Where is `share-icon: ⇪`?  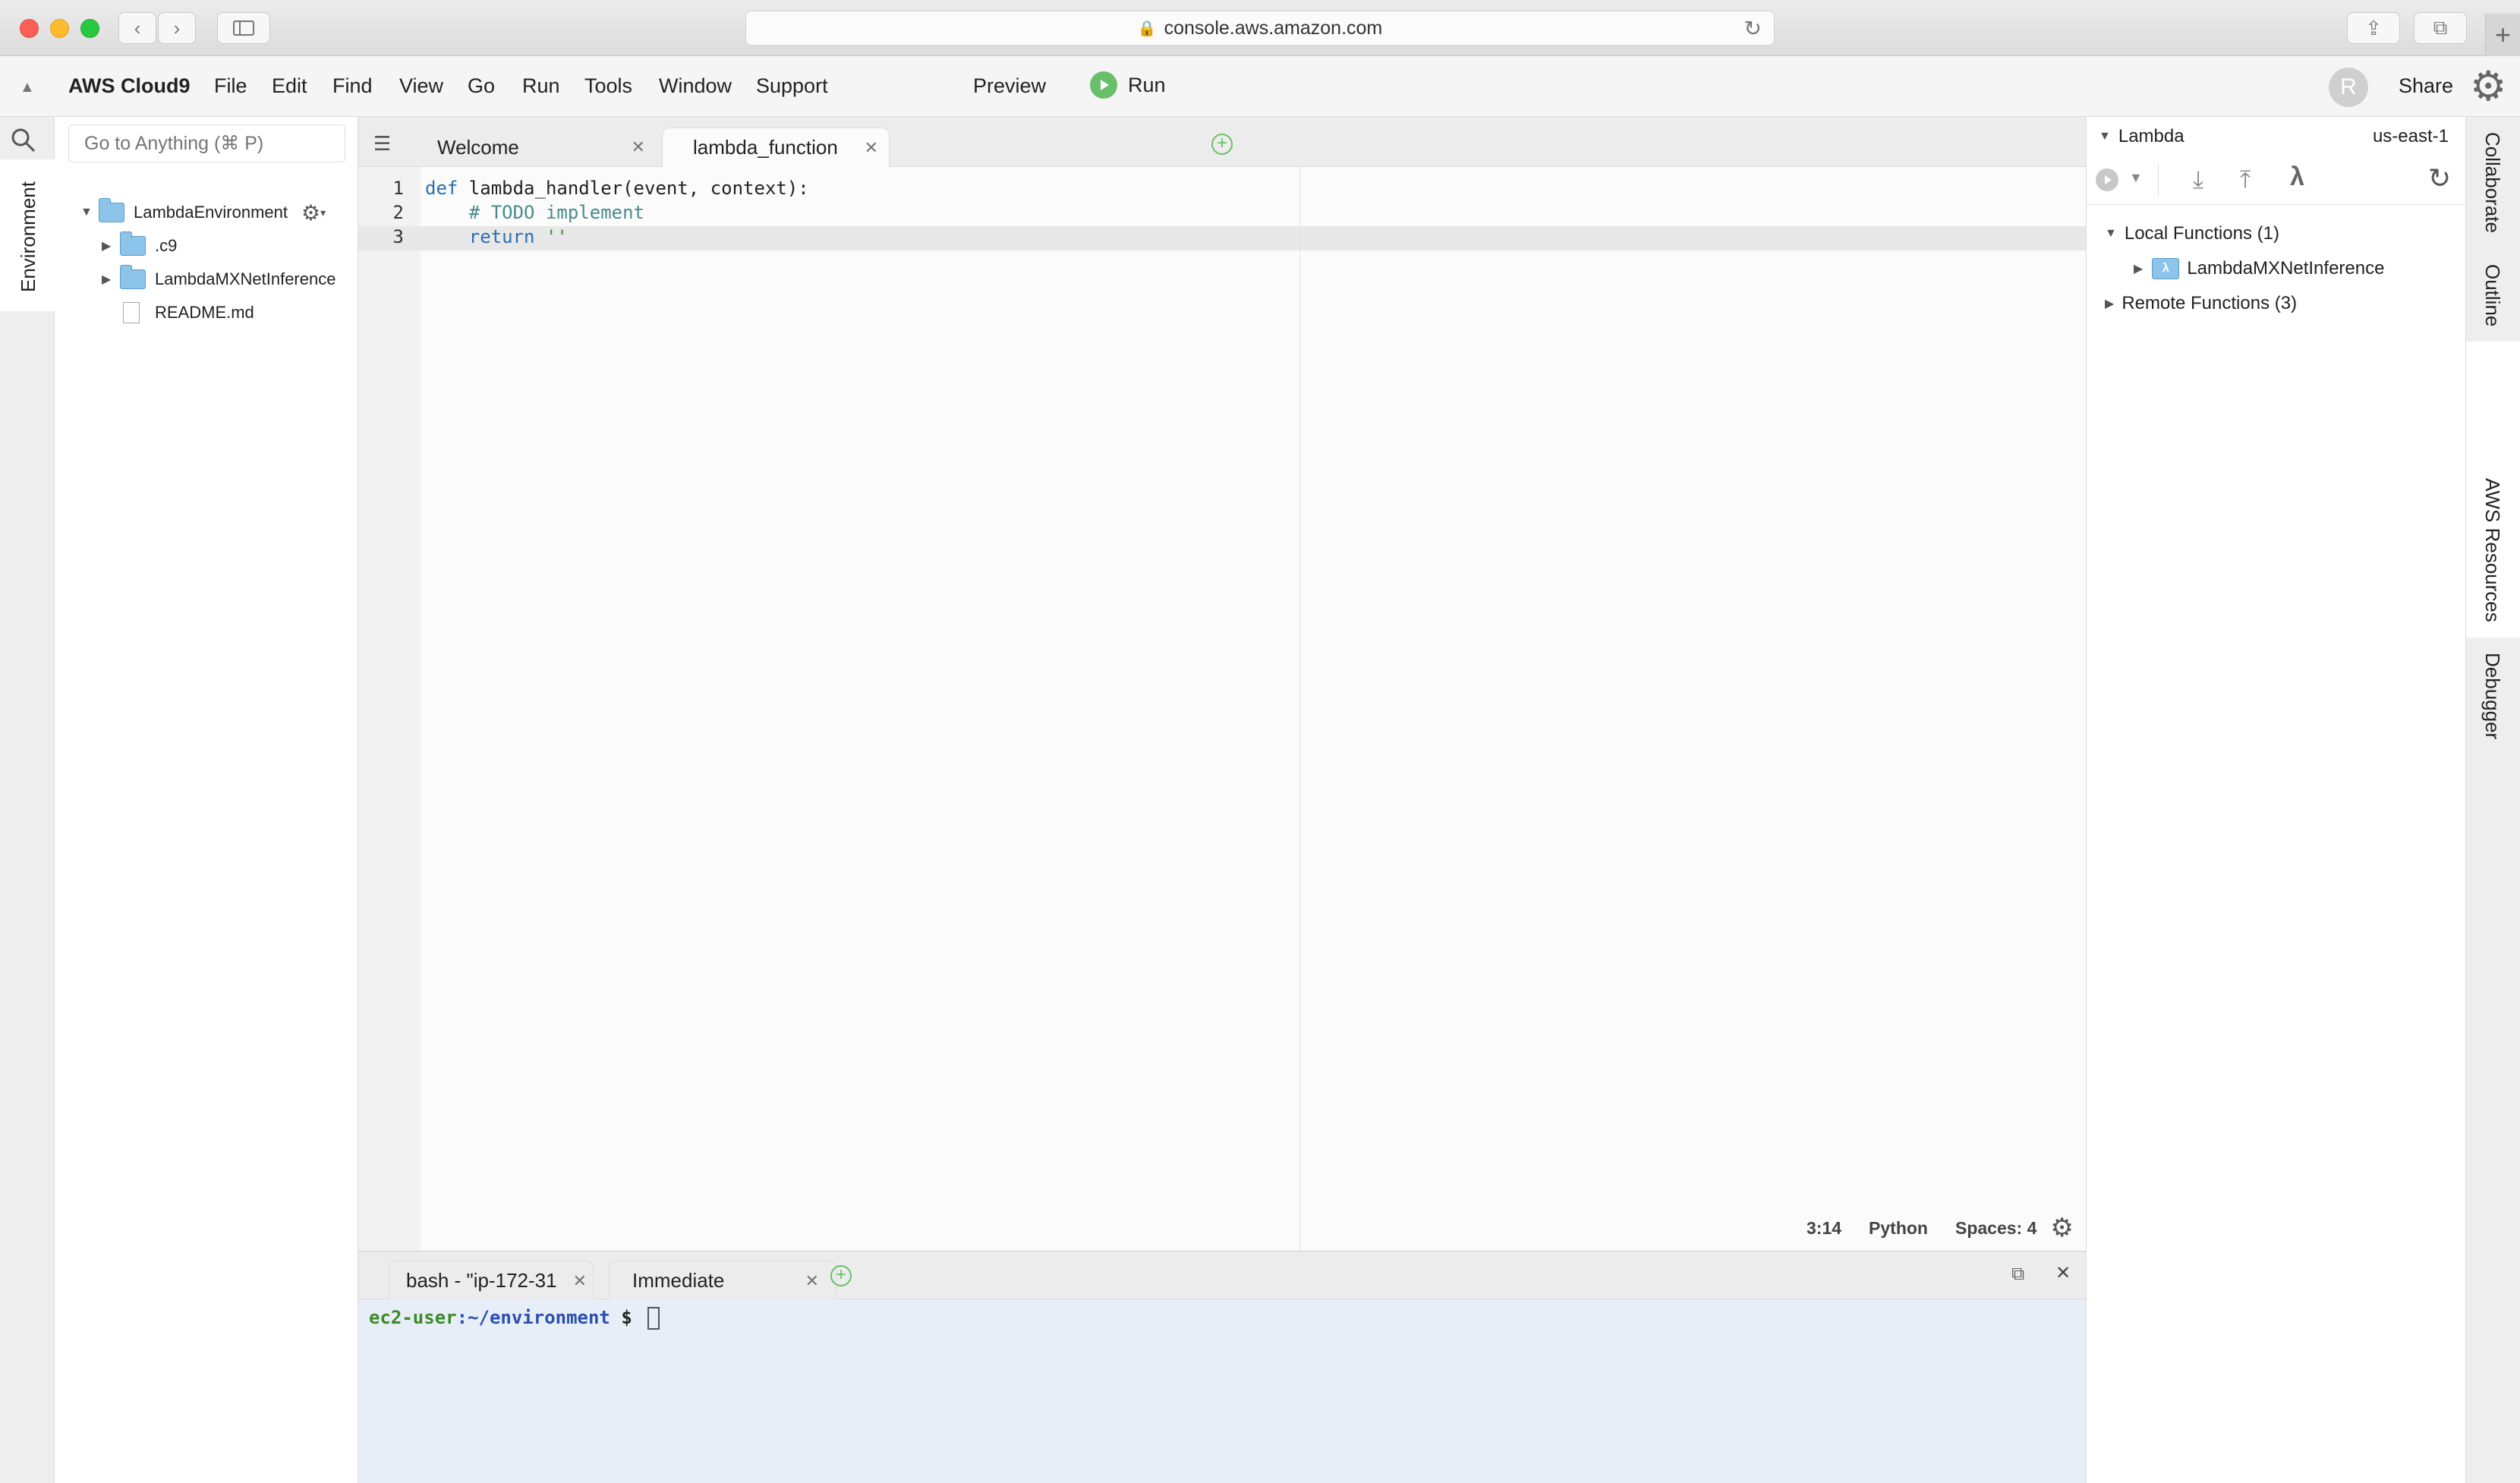 share-icon: ⇪ is located at coordinates (2373, 28).